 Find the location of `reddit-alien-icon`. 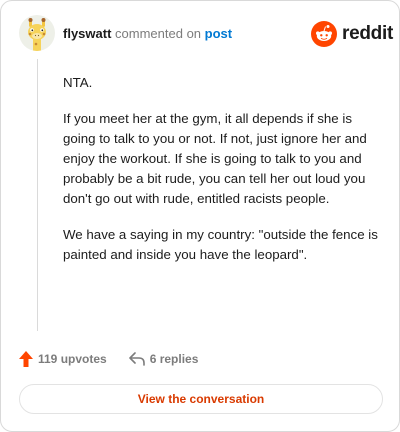

reddit-alien-icon is located at coordinates (324, 34).